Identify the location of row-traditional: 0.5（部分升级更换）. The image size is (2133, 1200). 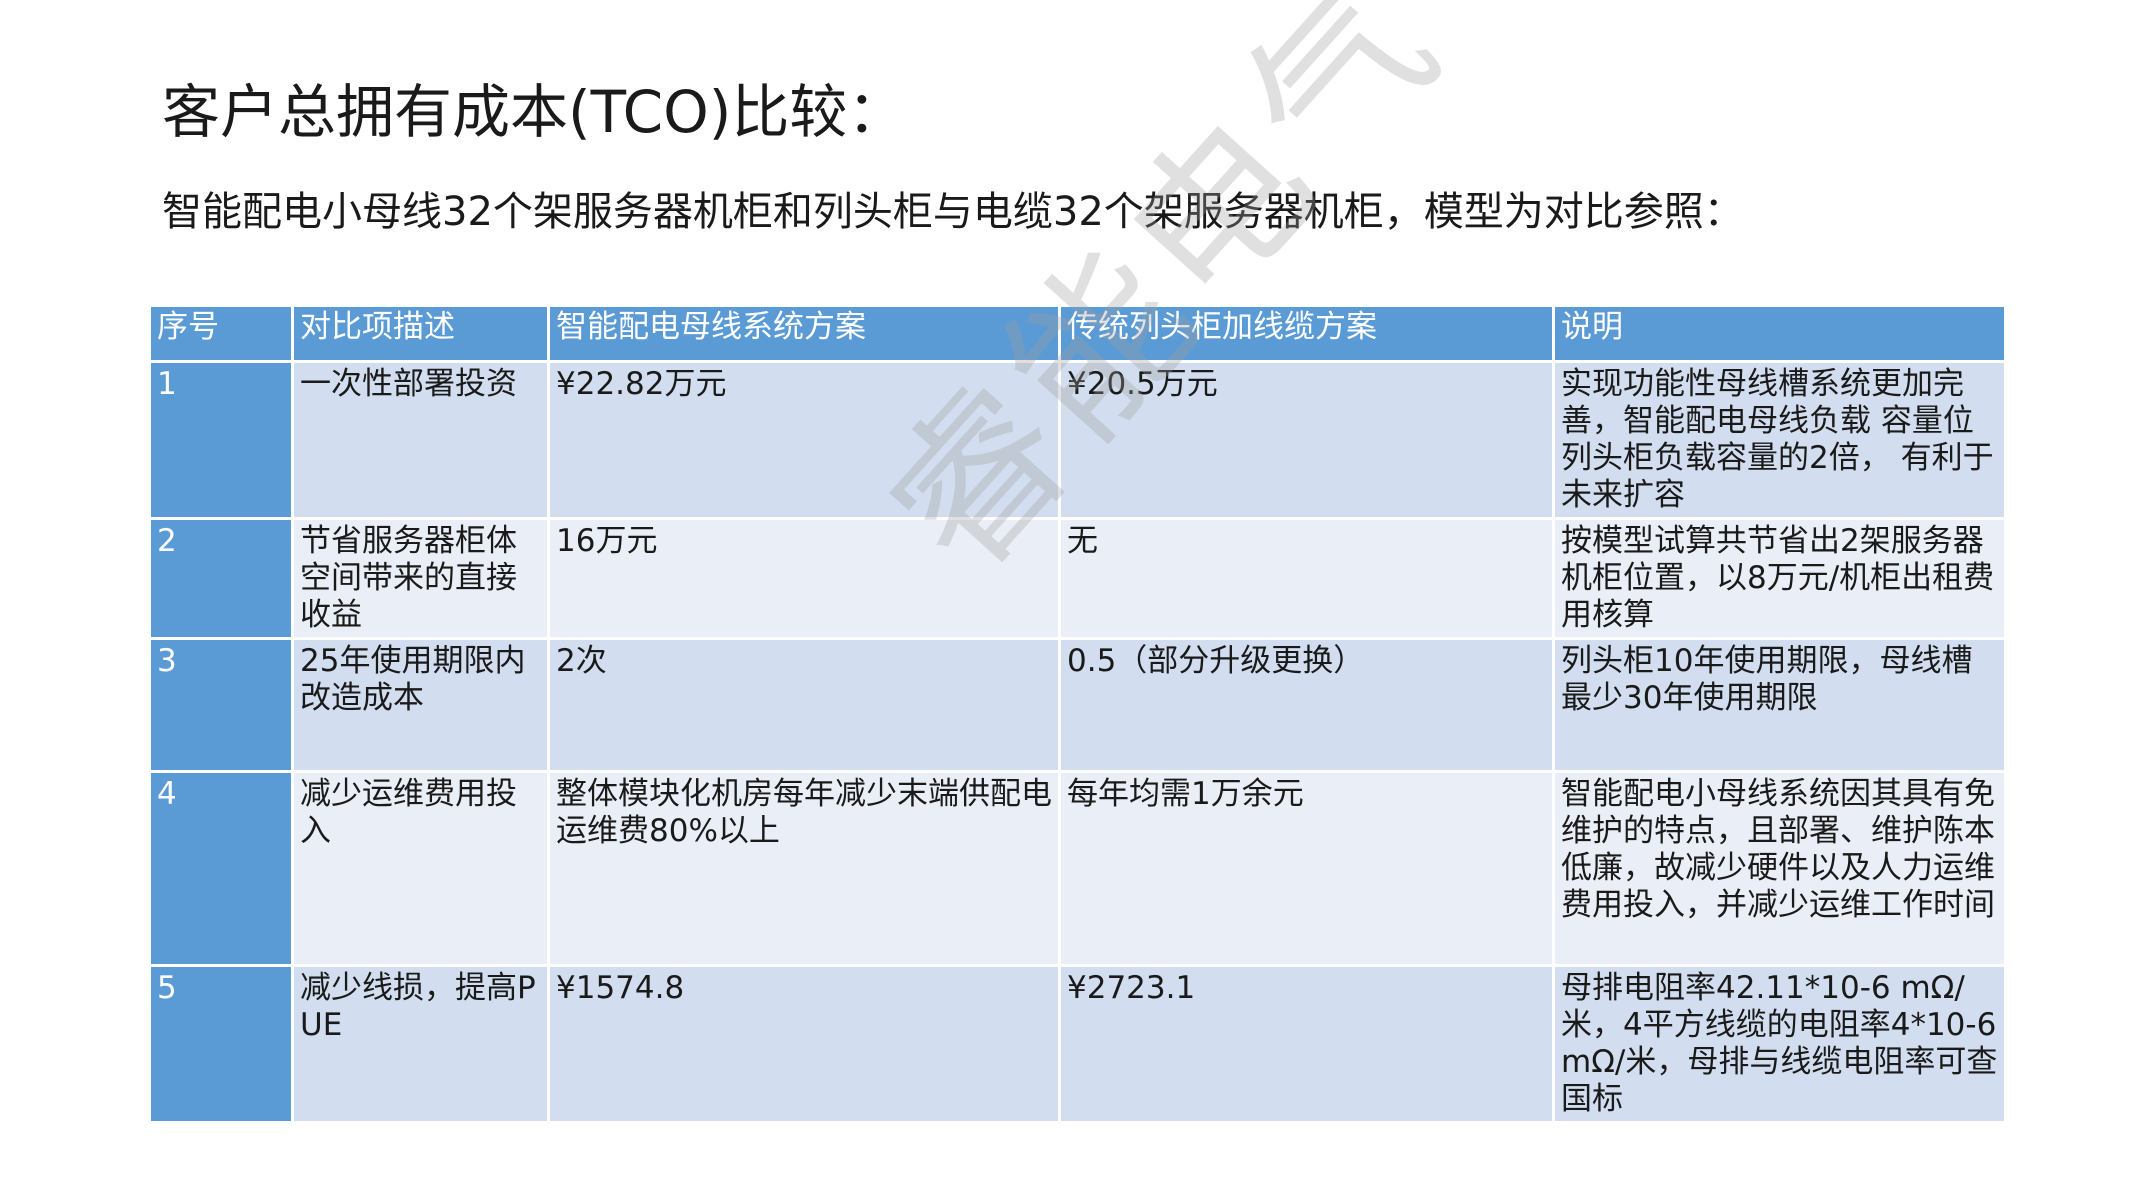
(1306, 705).